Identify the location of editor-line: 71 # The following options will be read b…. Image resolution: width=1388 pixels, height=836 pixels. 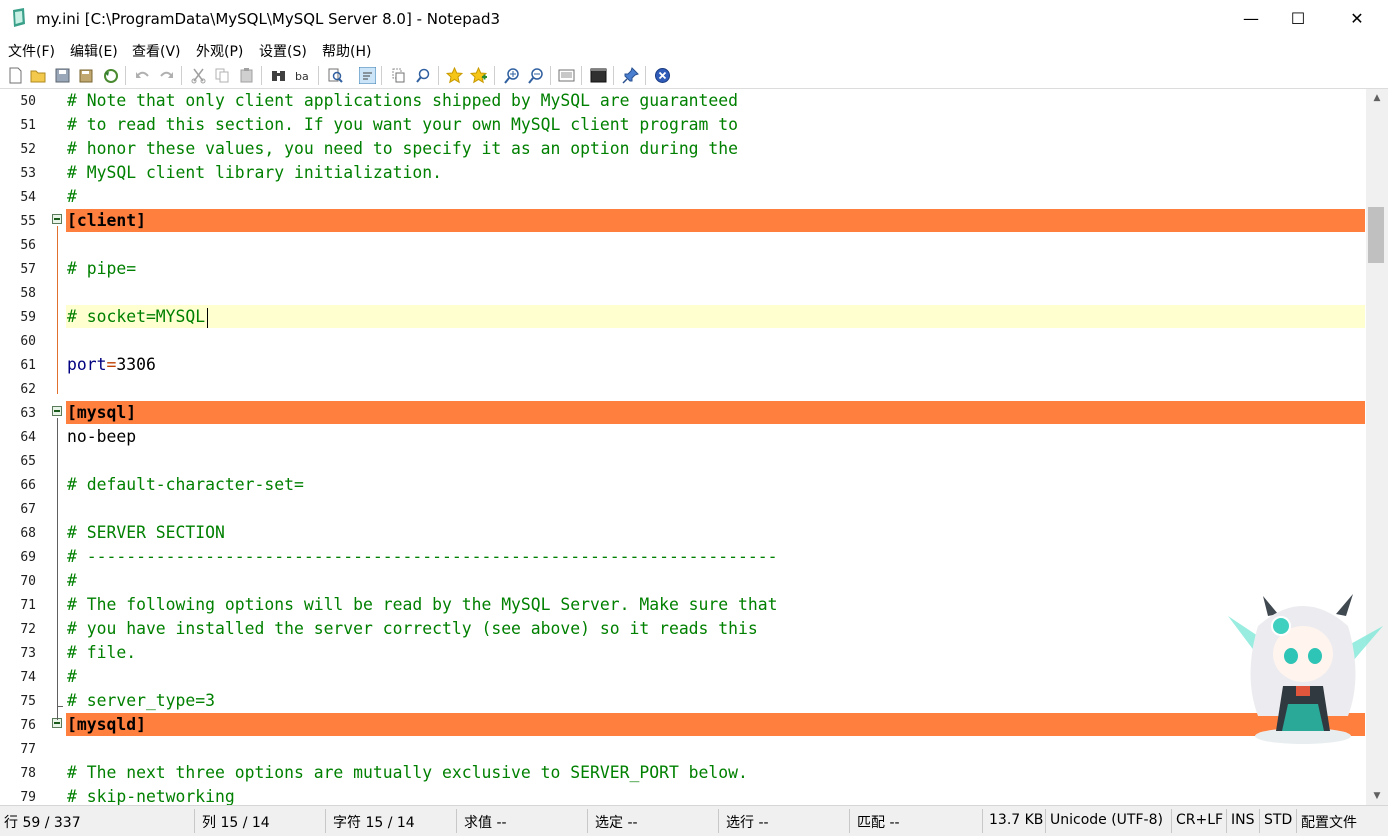
(684, 605).